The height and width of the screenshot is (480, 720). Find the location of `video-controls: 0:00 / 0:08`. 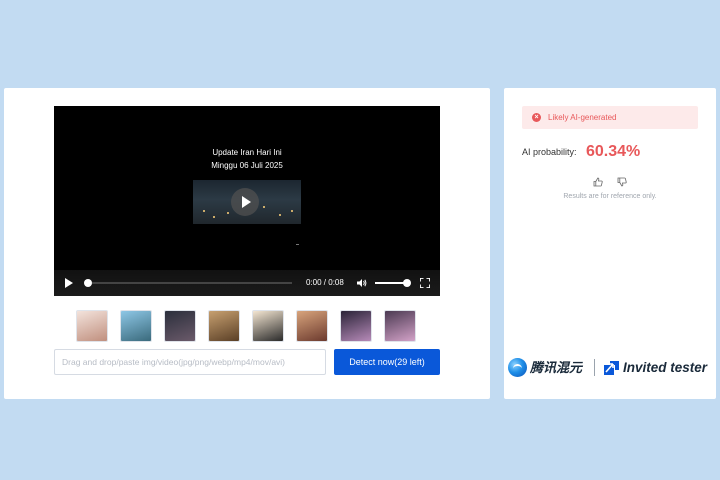

video-controls: 0:00 / 0:08 is located at coordinates (247, 283).